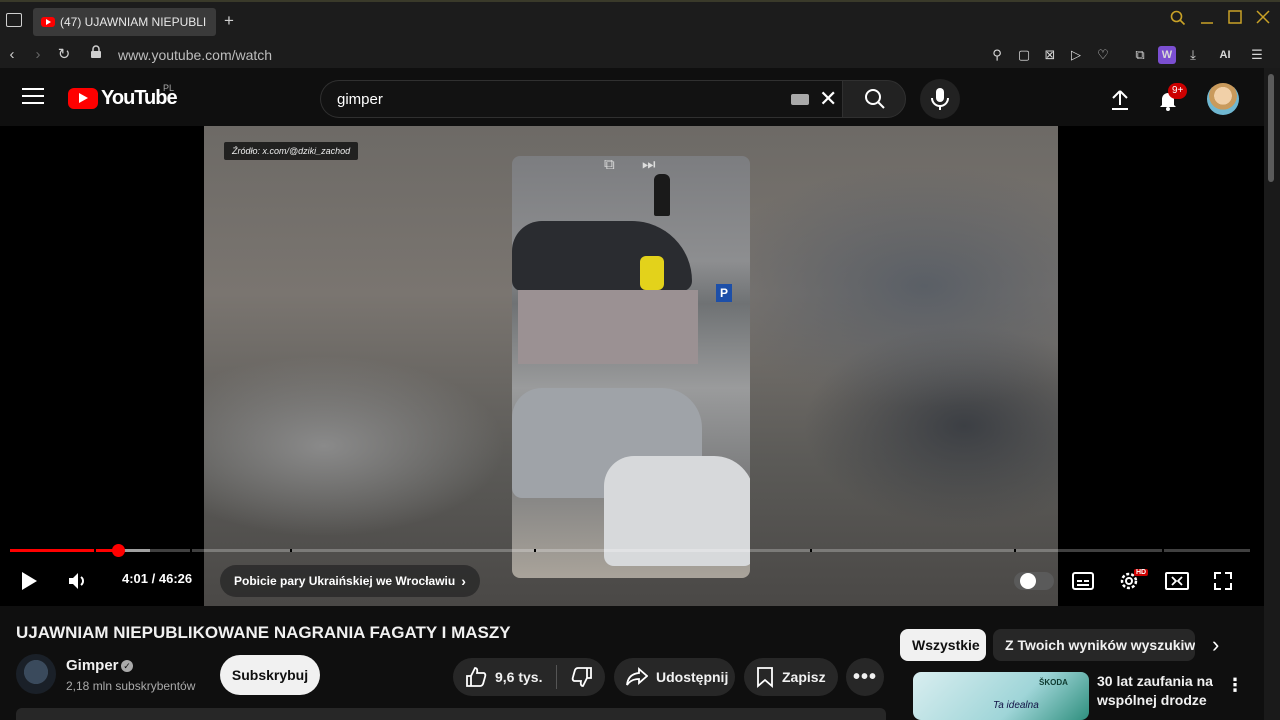 The image size is (1280, 720). I want to click on reload-icon: ↻, so click(64, 55).